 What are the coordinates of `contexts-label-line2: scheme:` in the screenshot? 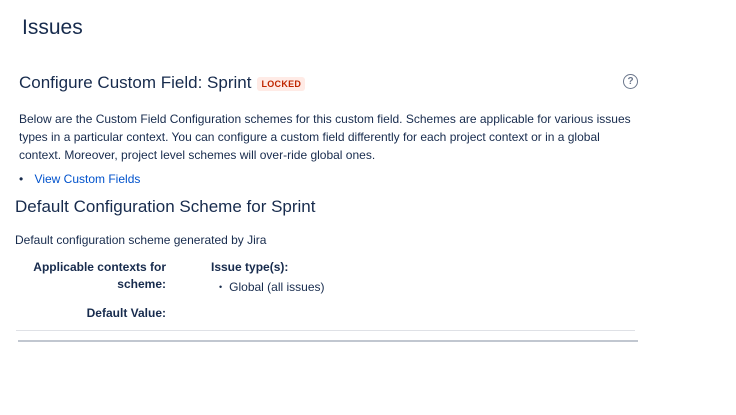 It's located at (141, 284).